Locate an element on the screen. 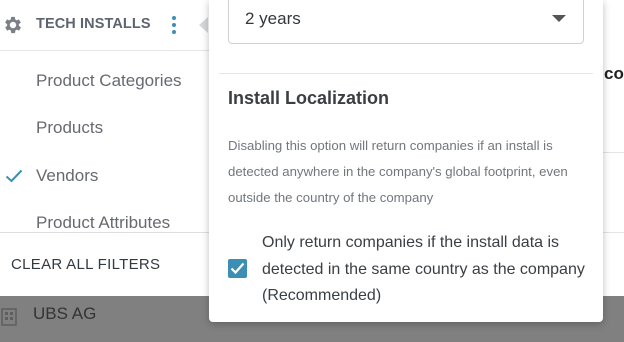 Image resolution: width=624 pixels, height=342 pixels. section-title-tech-installs: TECH INSTALLS is located at coordinates (93, 24).